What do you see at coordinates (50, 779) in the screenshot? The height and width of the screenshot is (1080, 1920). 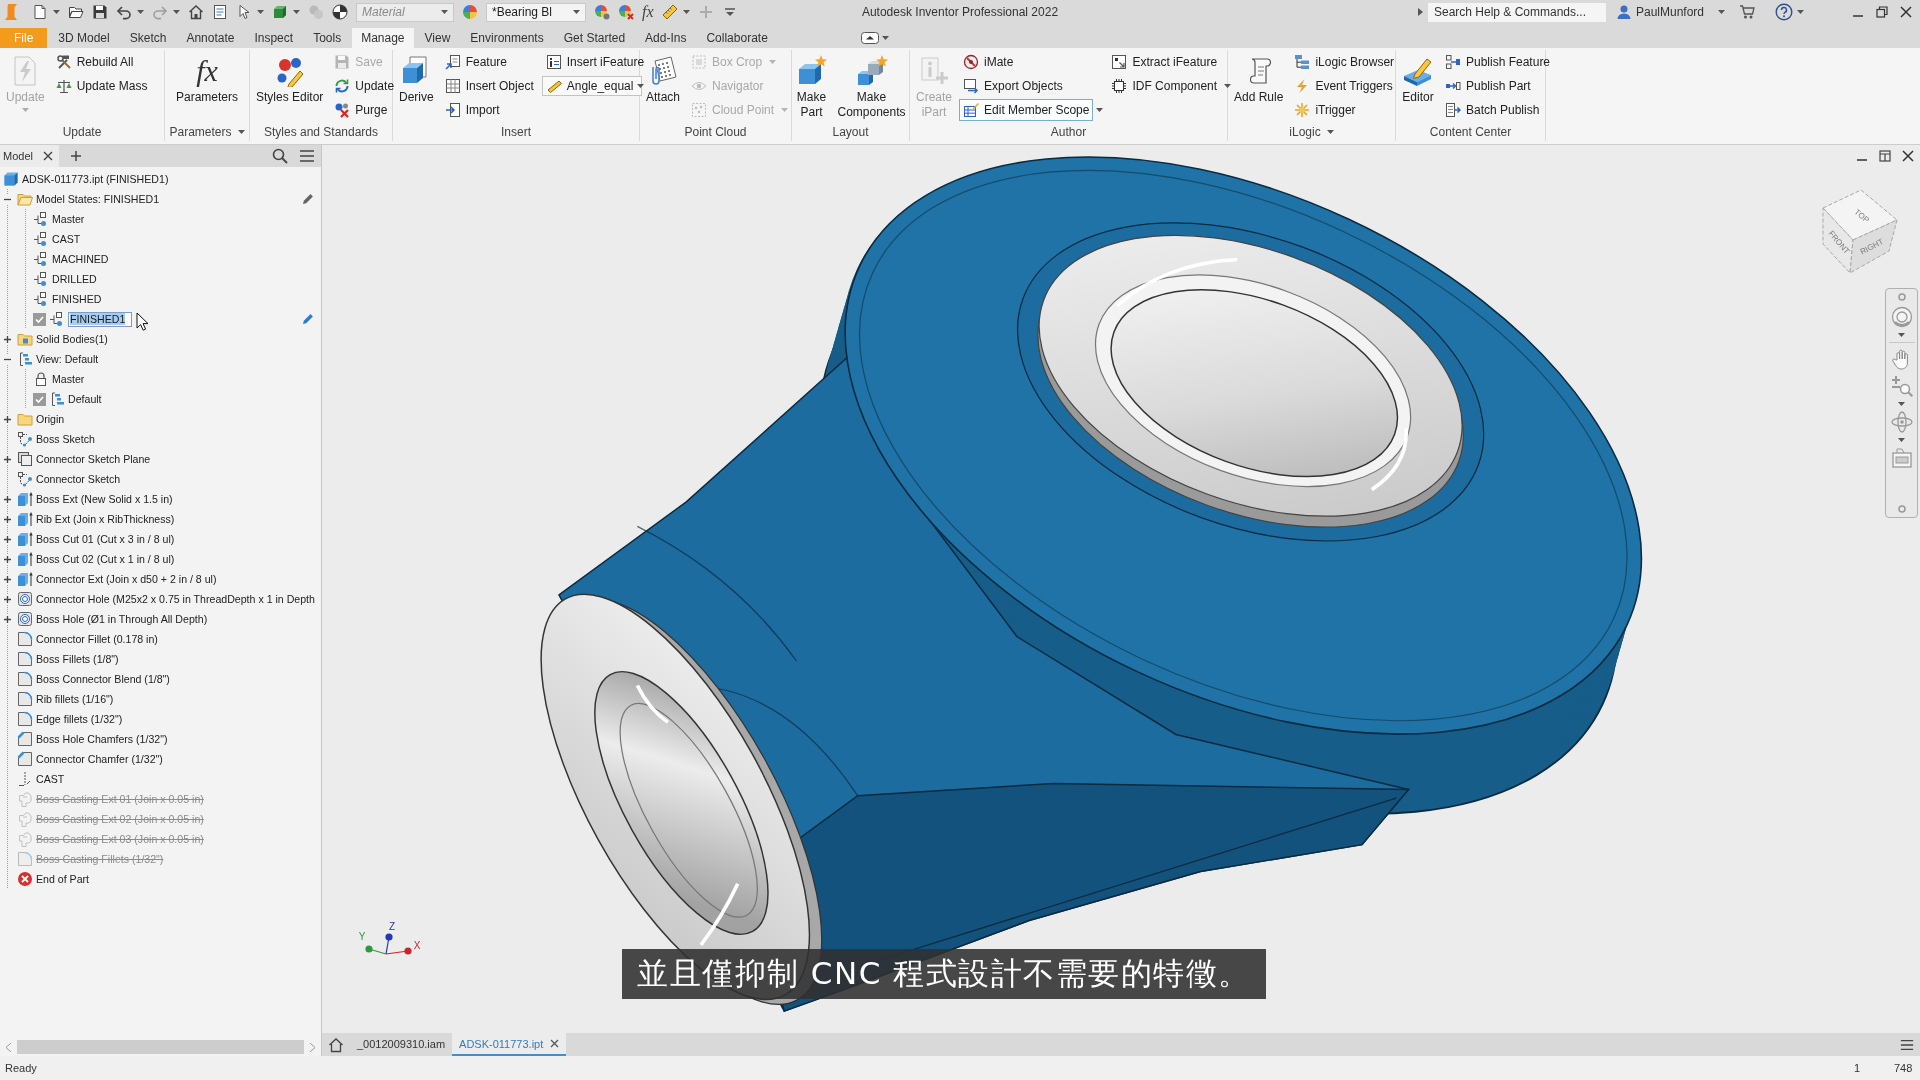 I see `tree-item: CAST` at bounding box center [50, 779].